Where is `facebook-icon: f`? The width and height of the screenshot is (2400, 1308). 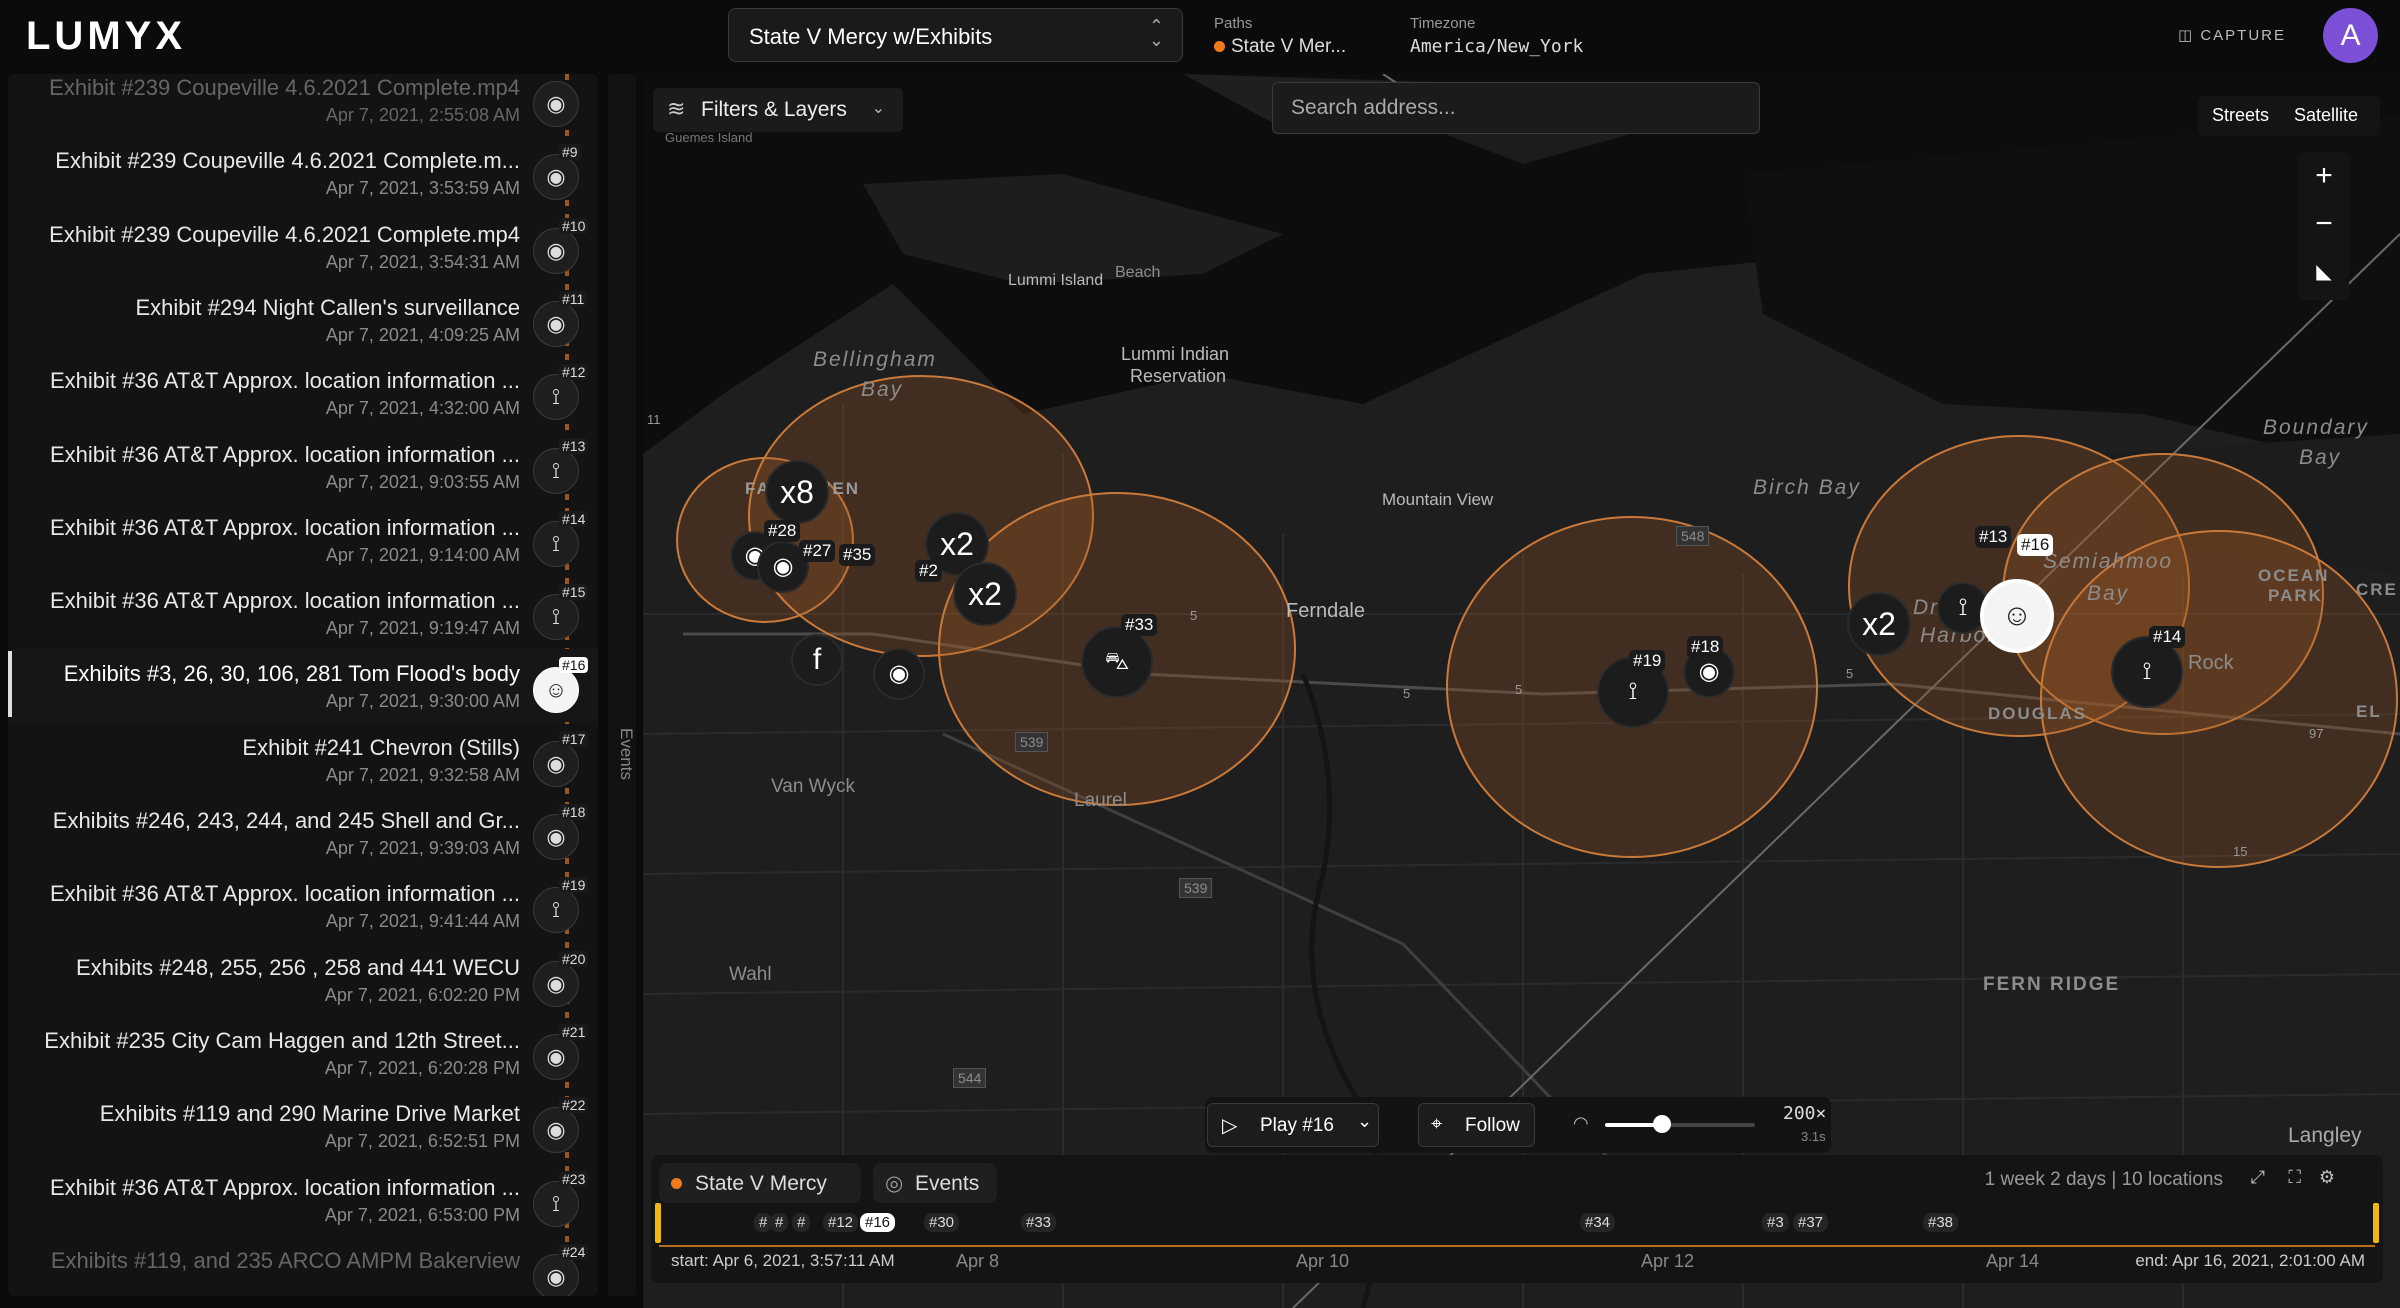
facebook-icon: f is located at coordinates (817, 660).